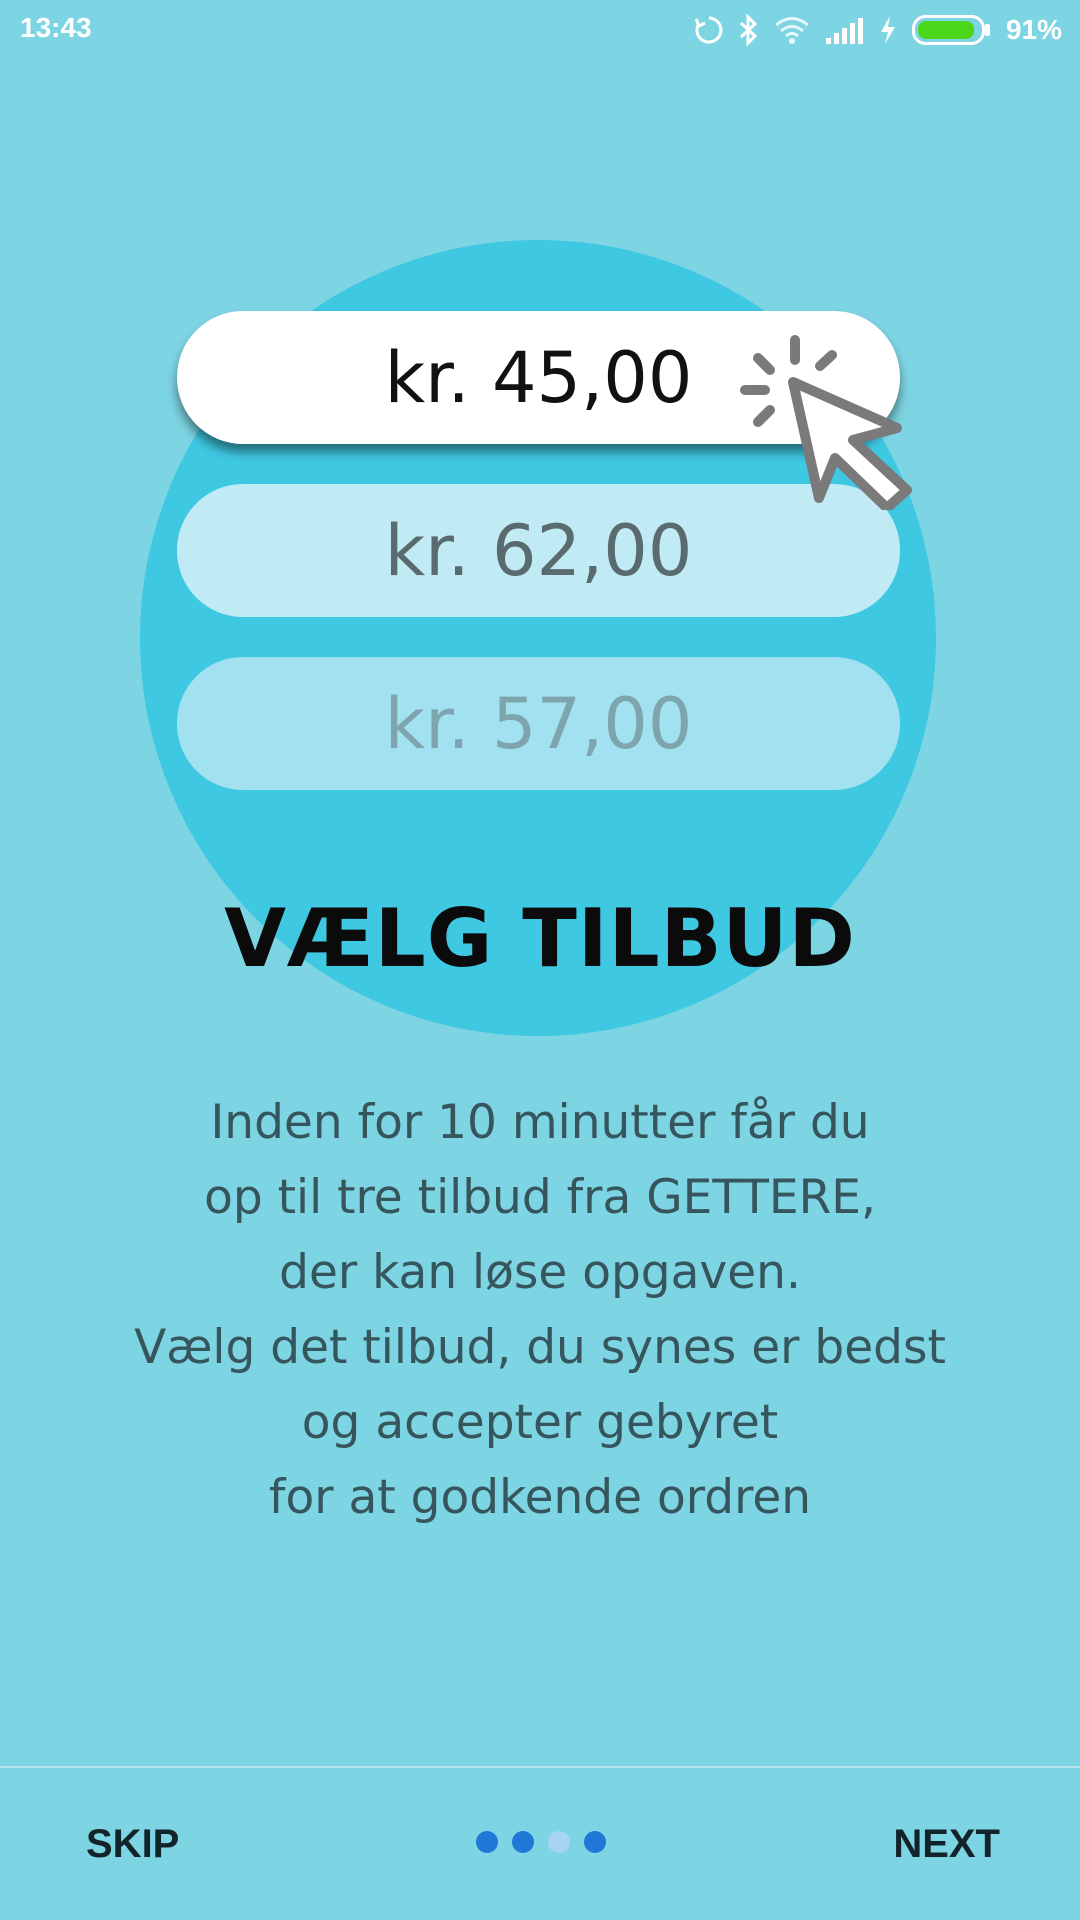 The image size is (1080, 1920). I want to click on charging-icon, so click(888, 30).